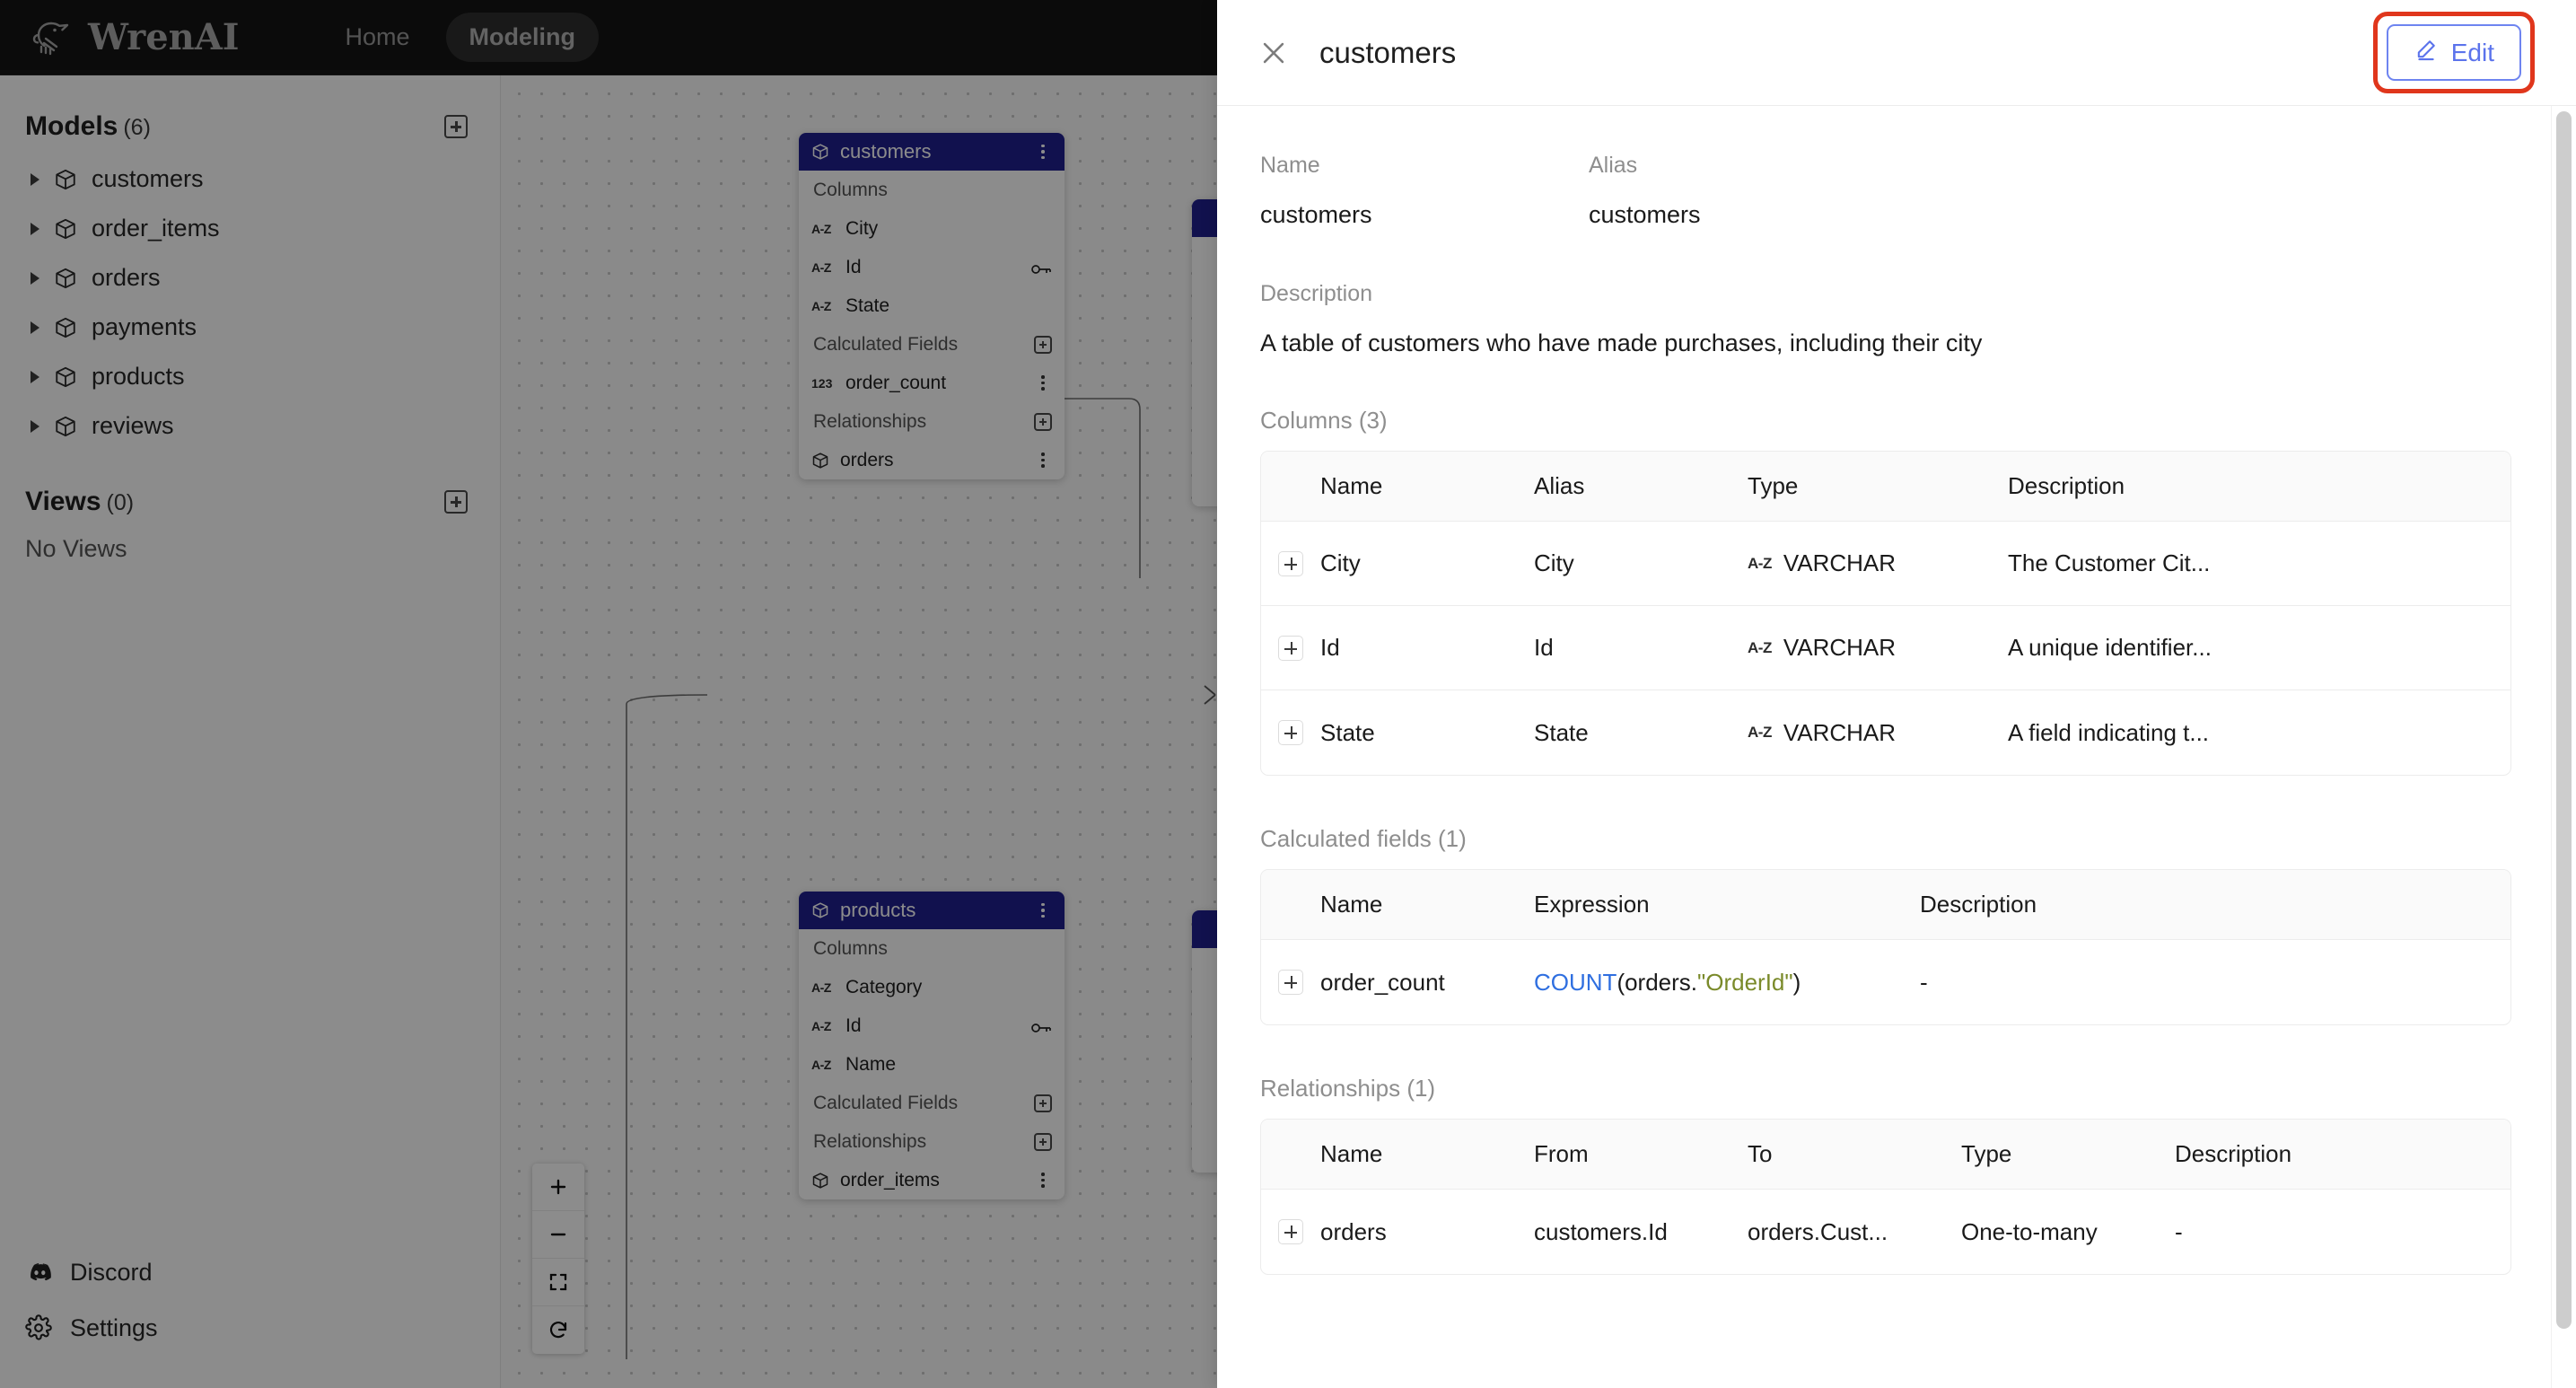  What do you see at coordinates (558, 1235) in the screenshot?
I see `zoom-out-button` at bounding box center [558, 1235].